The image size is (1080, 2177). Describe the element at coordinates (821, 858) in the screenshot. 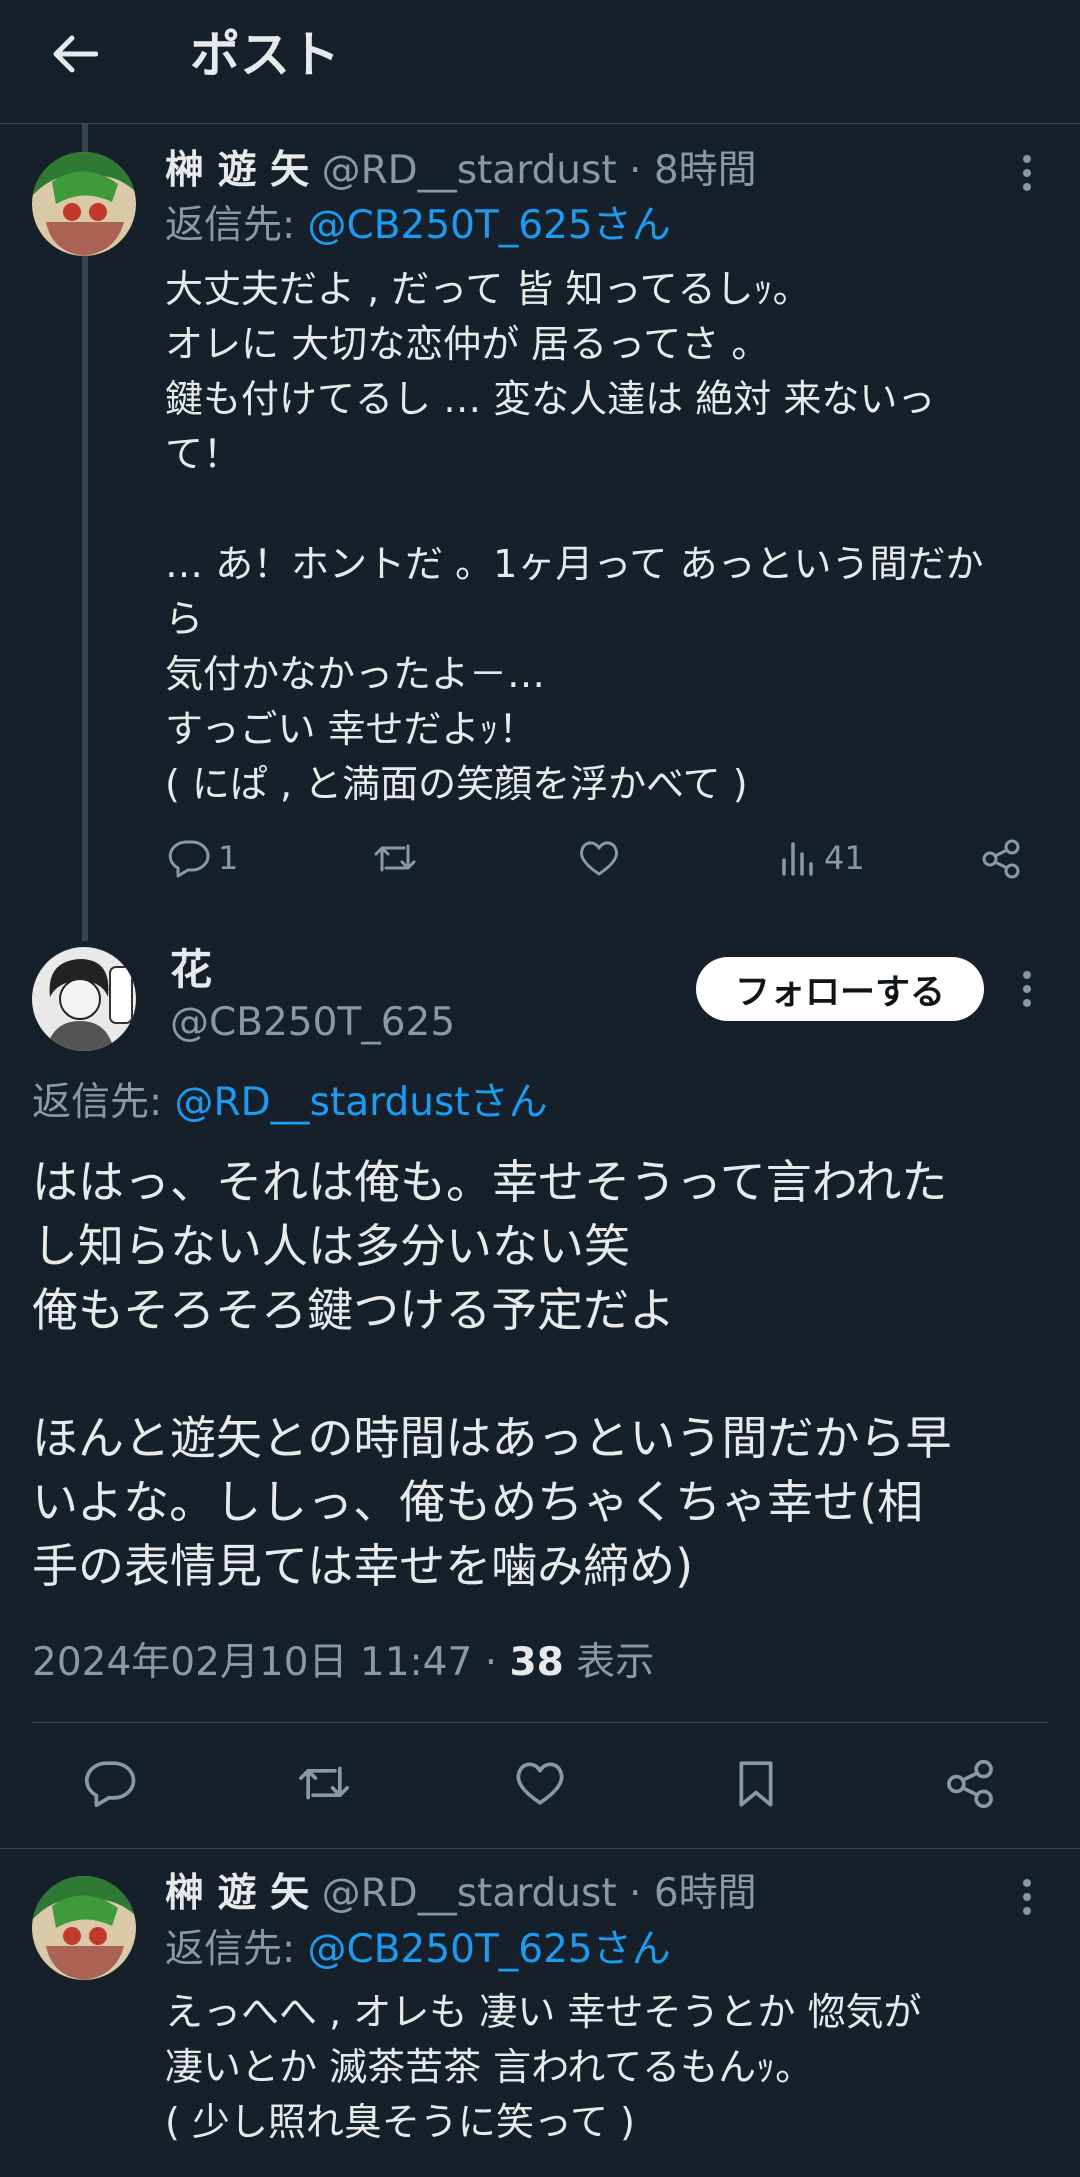

I see `views-button: 41` at that location.